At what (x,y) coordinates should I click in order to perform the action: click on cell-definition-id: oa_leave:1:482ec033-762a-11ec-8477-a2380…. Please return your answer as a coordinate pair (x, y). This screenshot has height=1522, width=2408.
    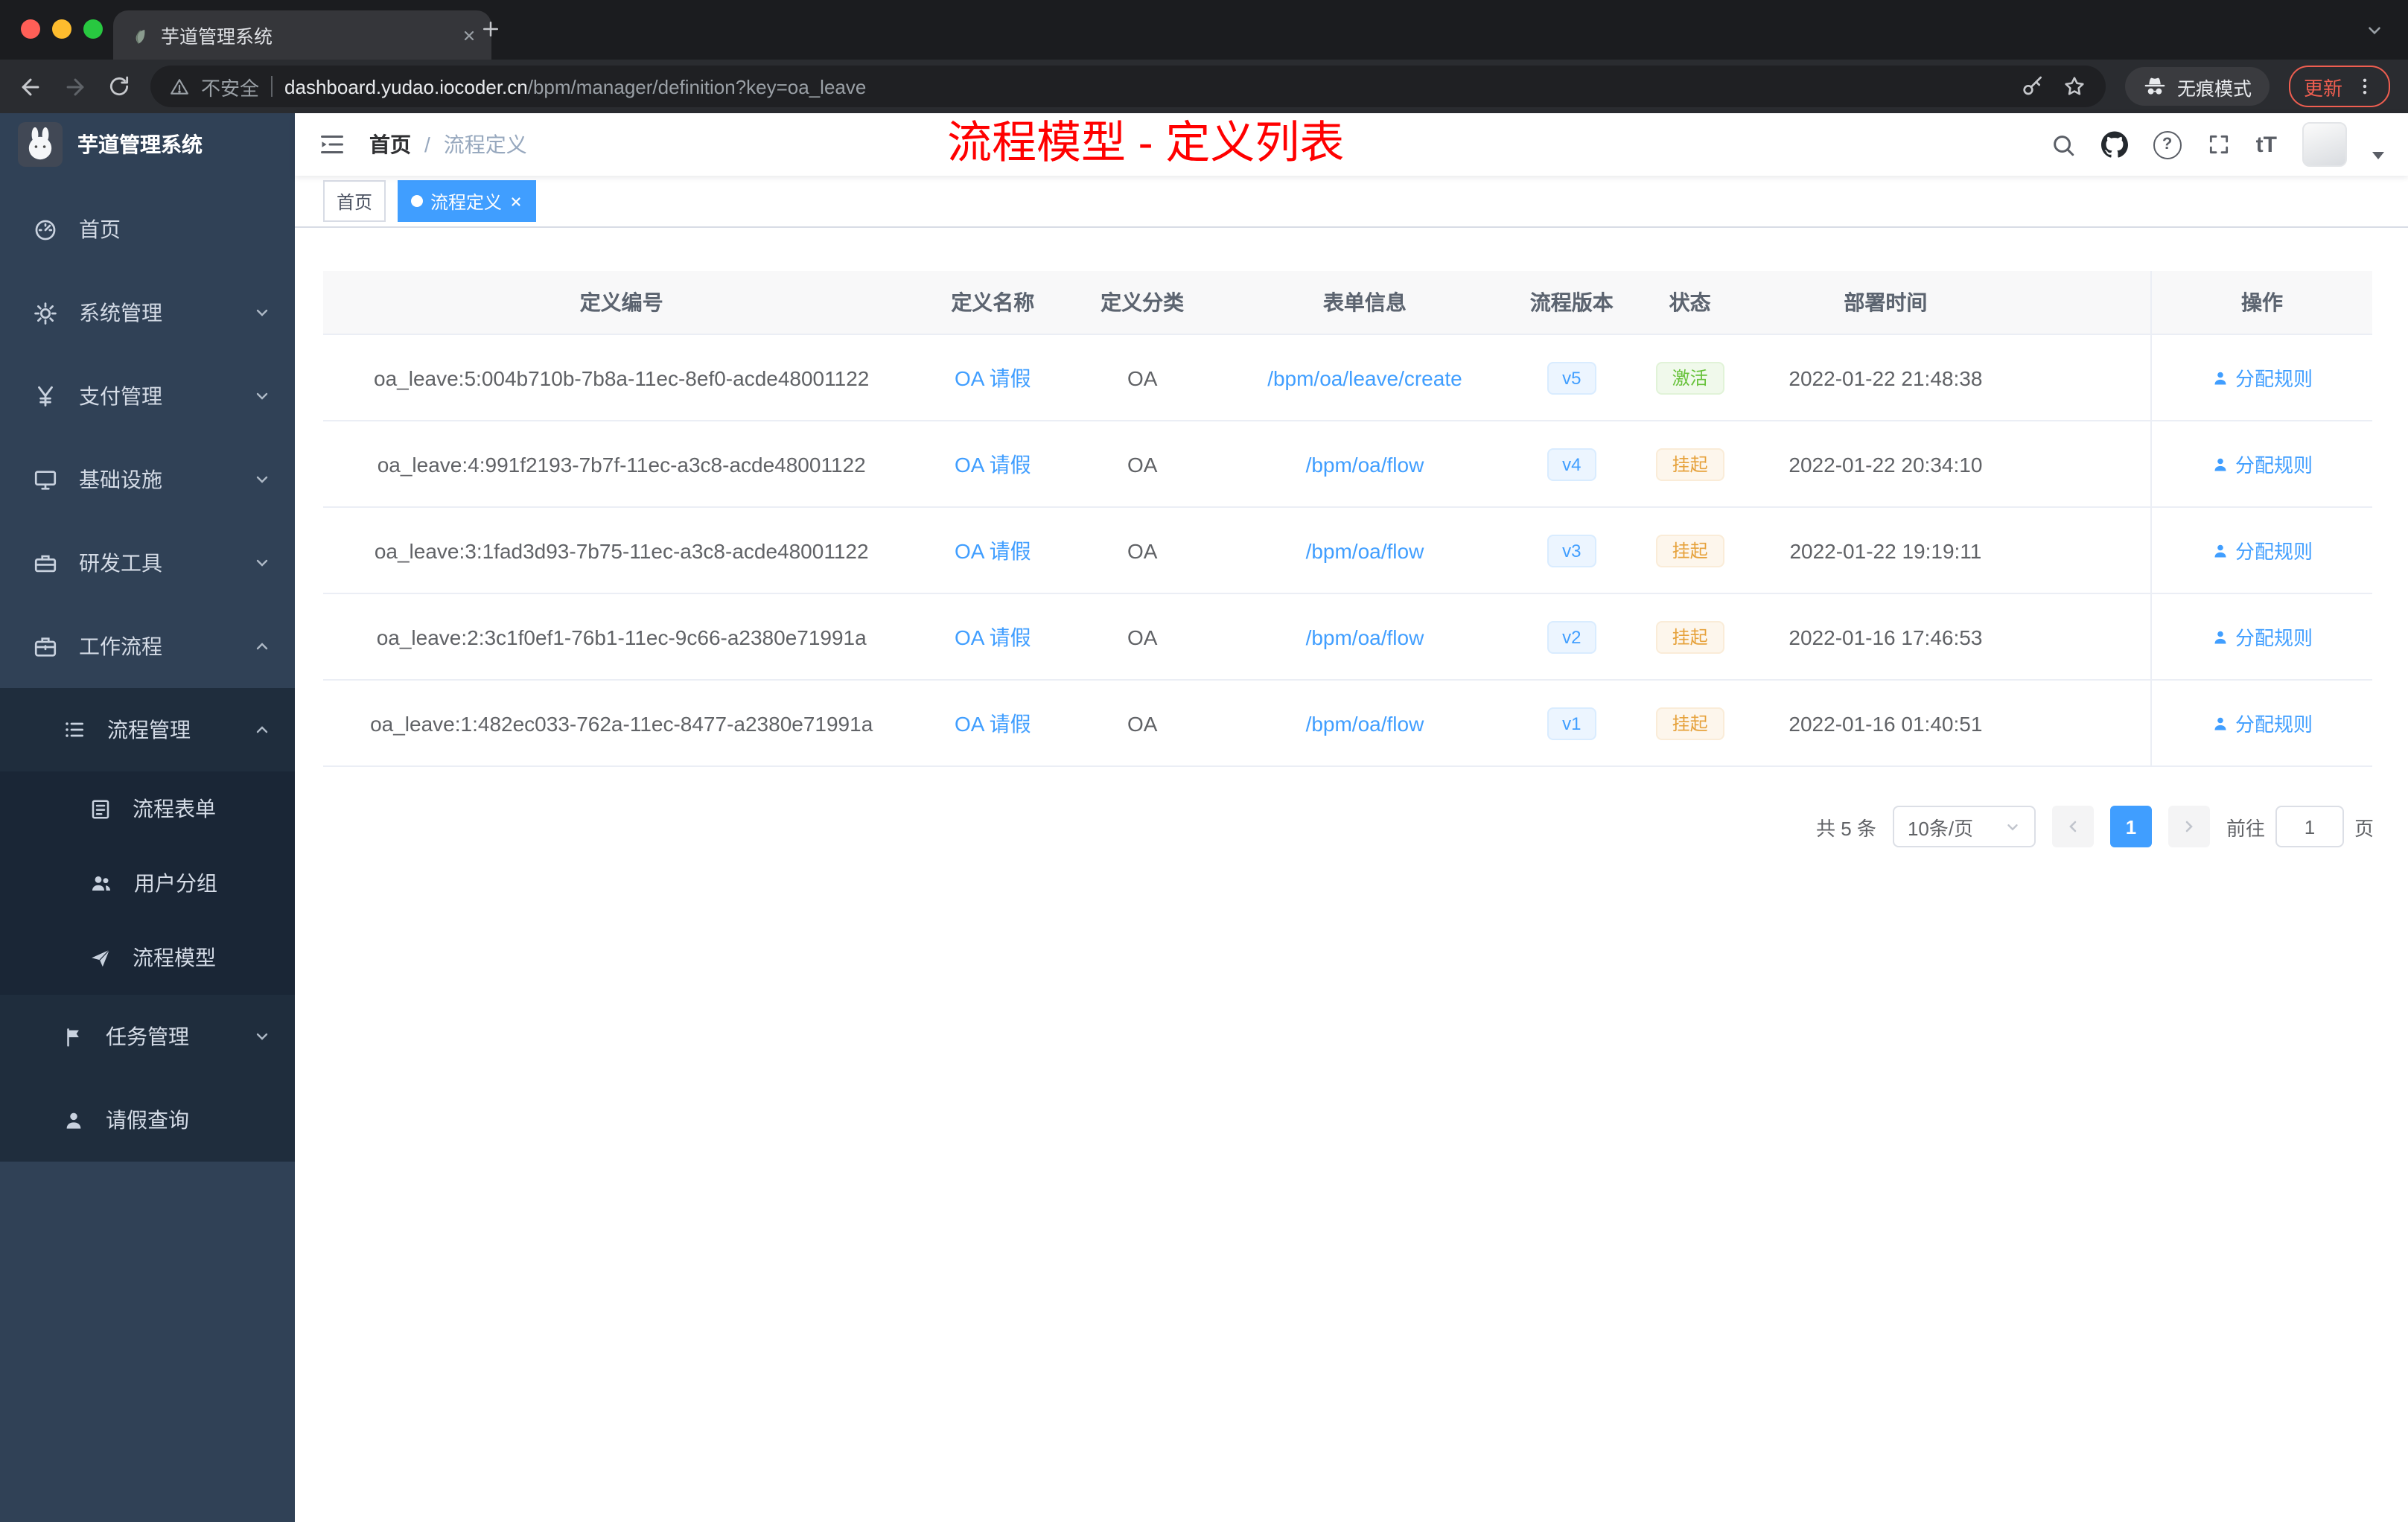
    Looking at the image, I should click on (621, 723).